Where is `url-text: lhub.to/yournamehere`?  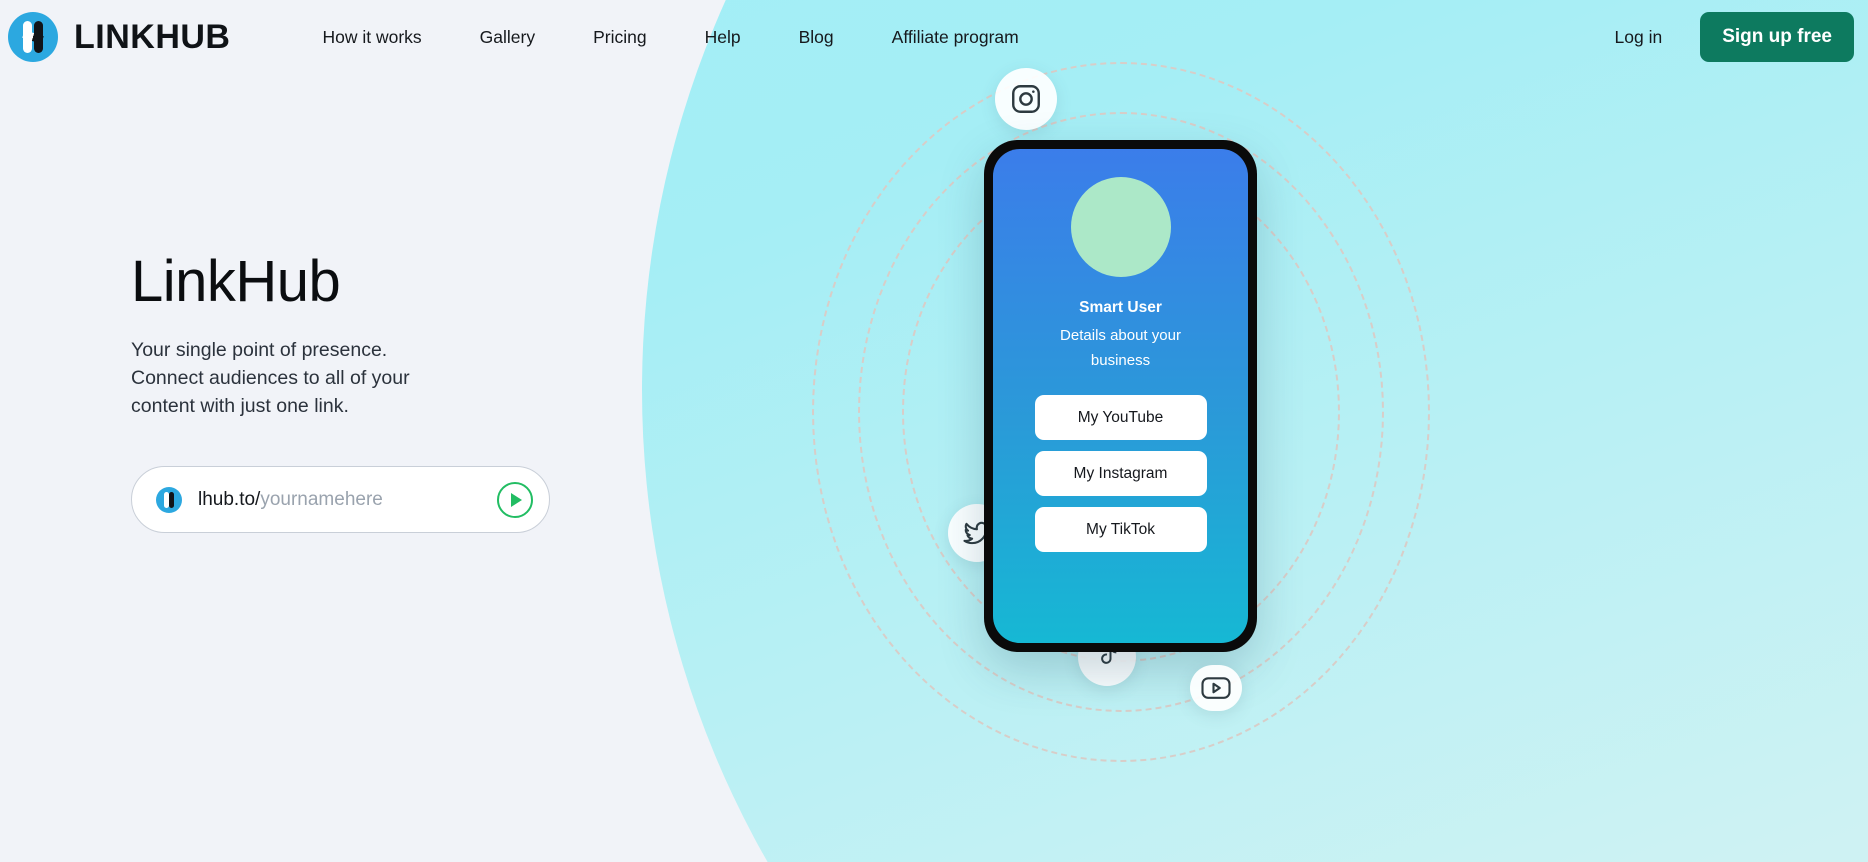 url-text: lhub.to/yournamehere is located at coordinates (290, 500).